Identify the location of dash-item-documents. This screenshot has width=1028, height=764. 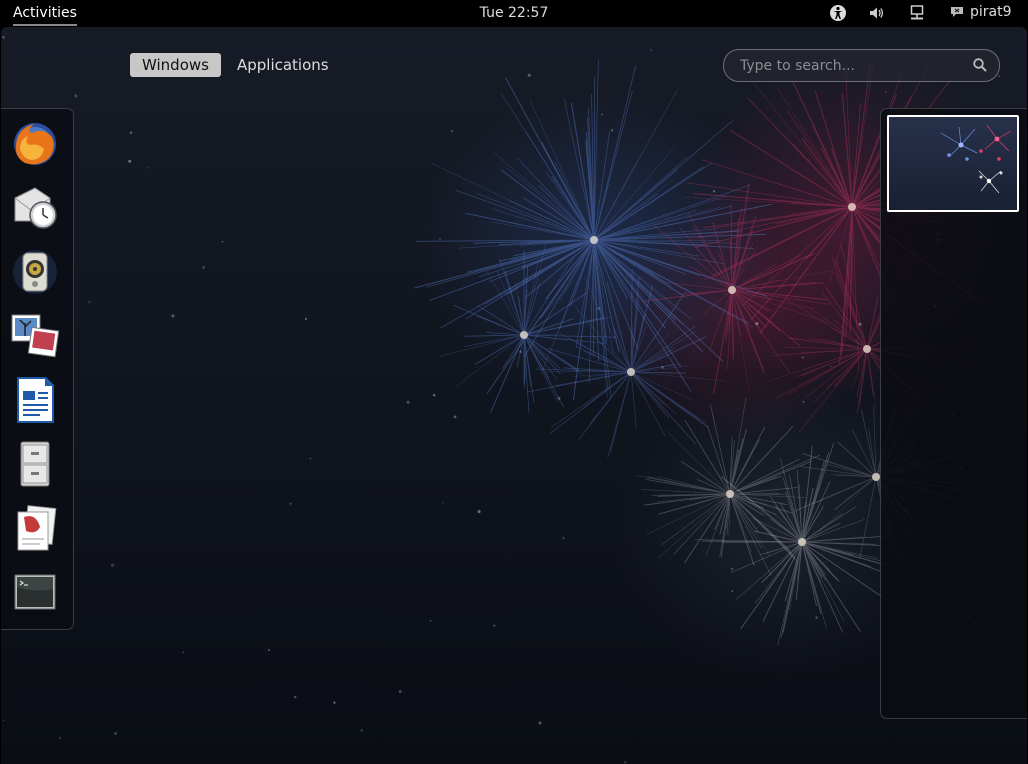
(35, 528).